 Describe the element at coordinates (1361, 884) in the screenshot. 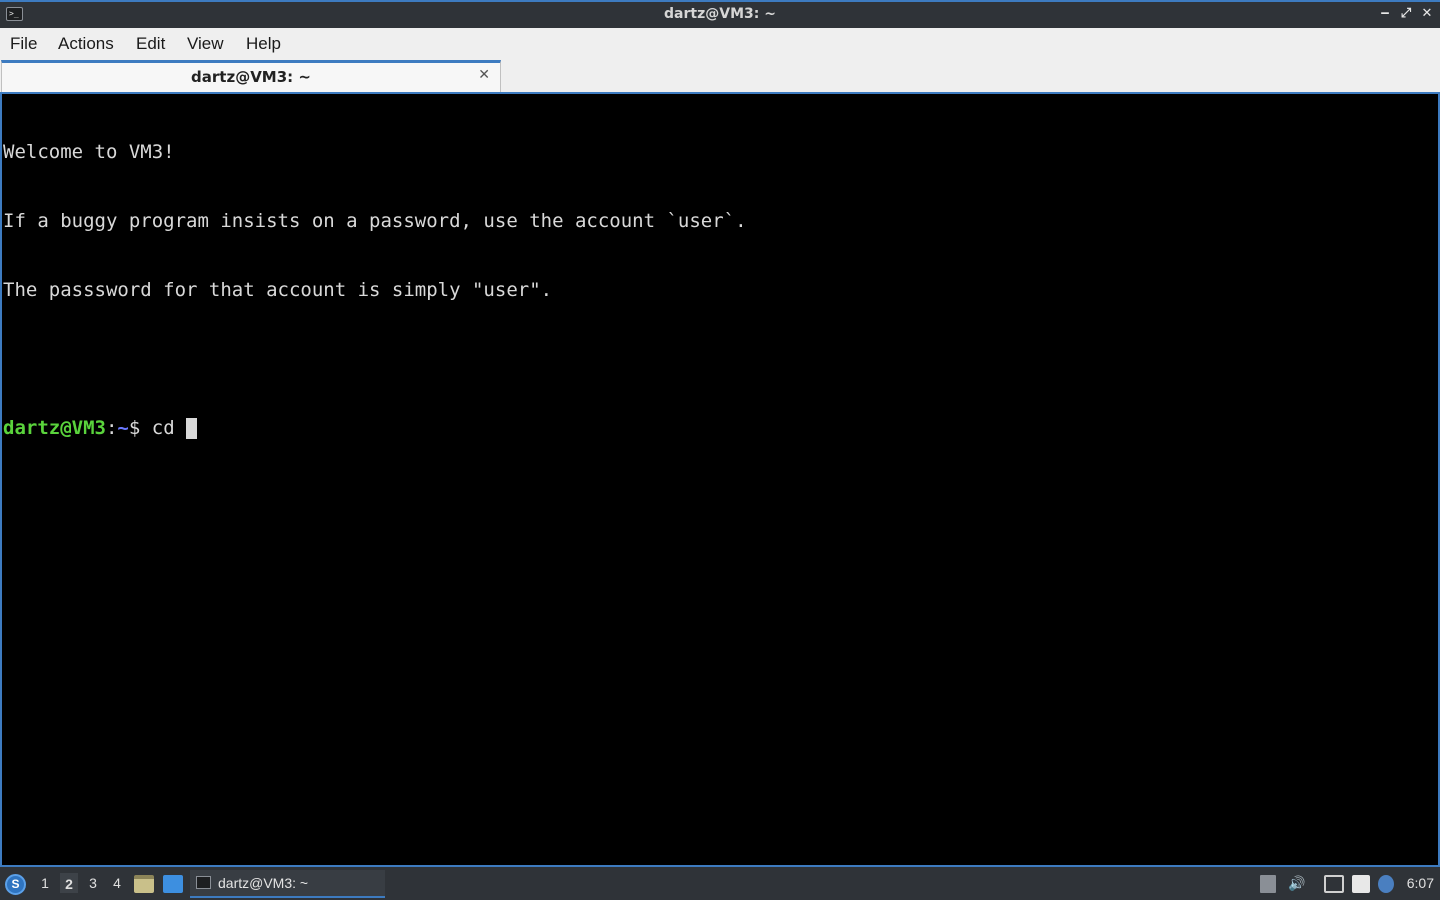

I see `clipboard-icon` at that location.